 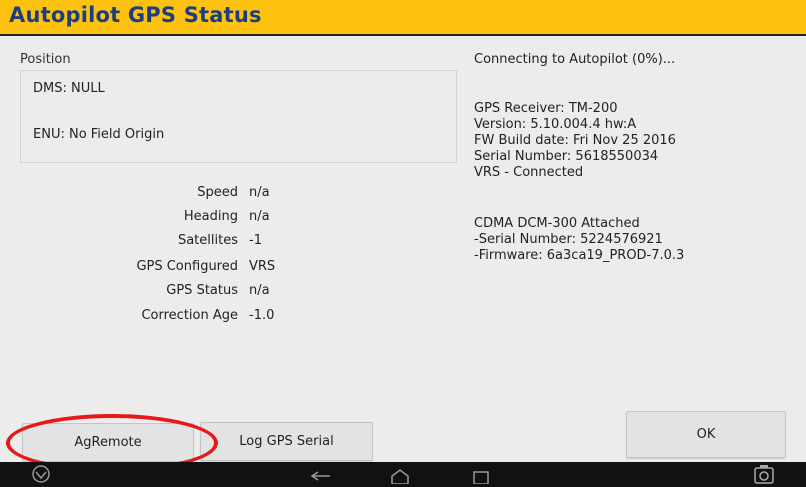 What do you see at coordinates (706, 434) in the screenshot?
I see `ok-button: OK` at bounding box center [706, 434].